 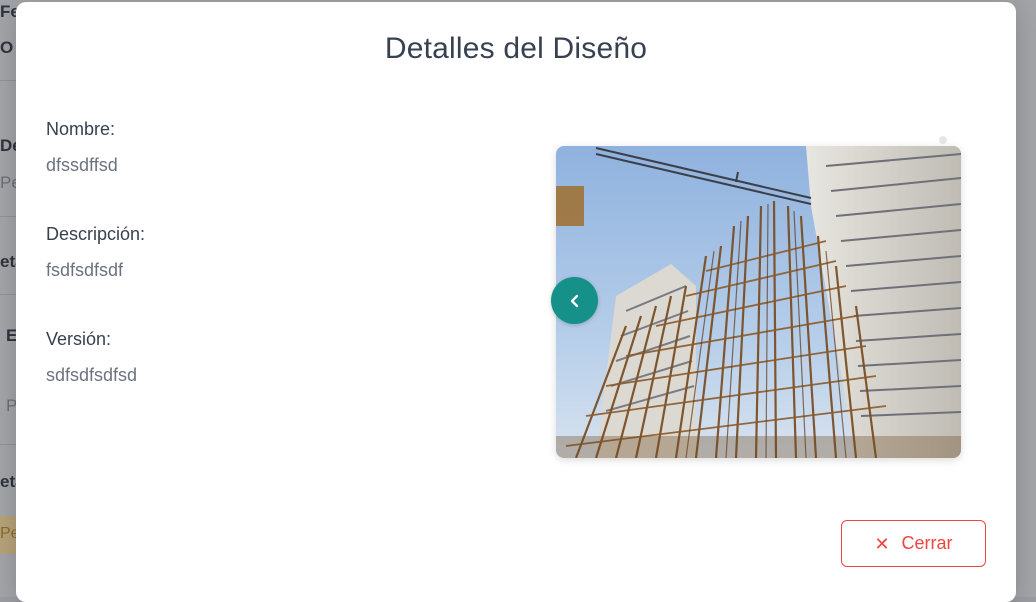 What do you see at coordinates (96, 234) in the screenshot?
I see `description-label: Descripción:` at bounding box center [96, 234].